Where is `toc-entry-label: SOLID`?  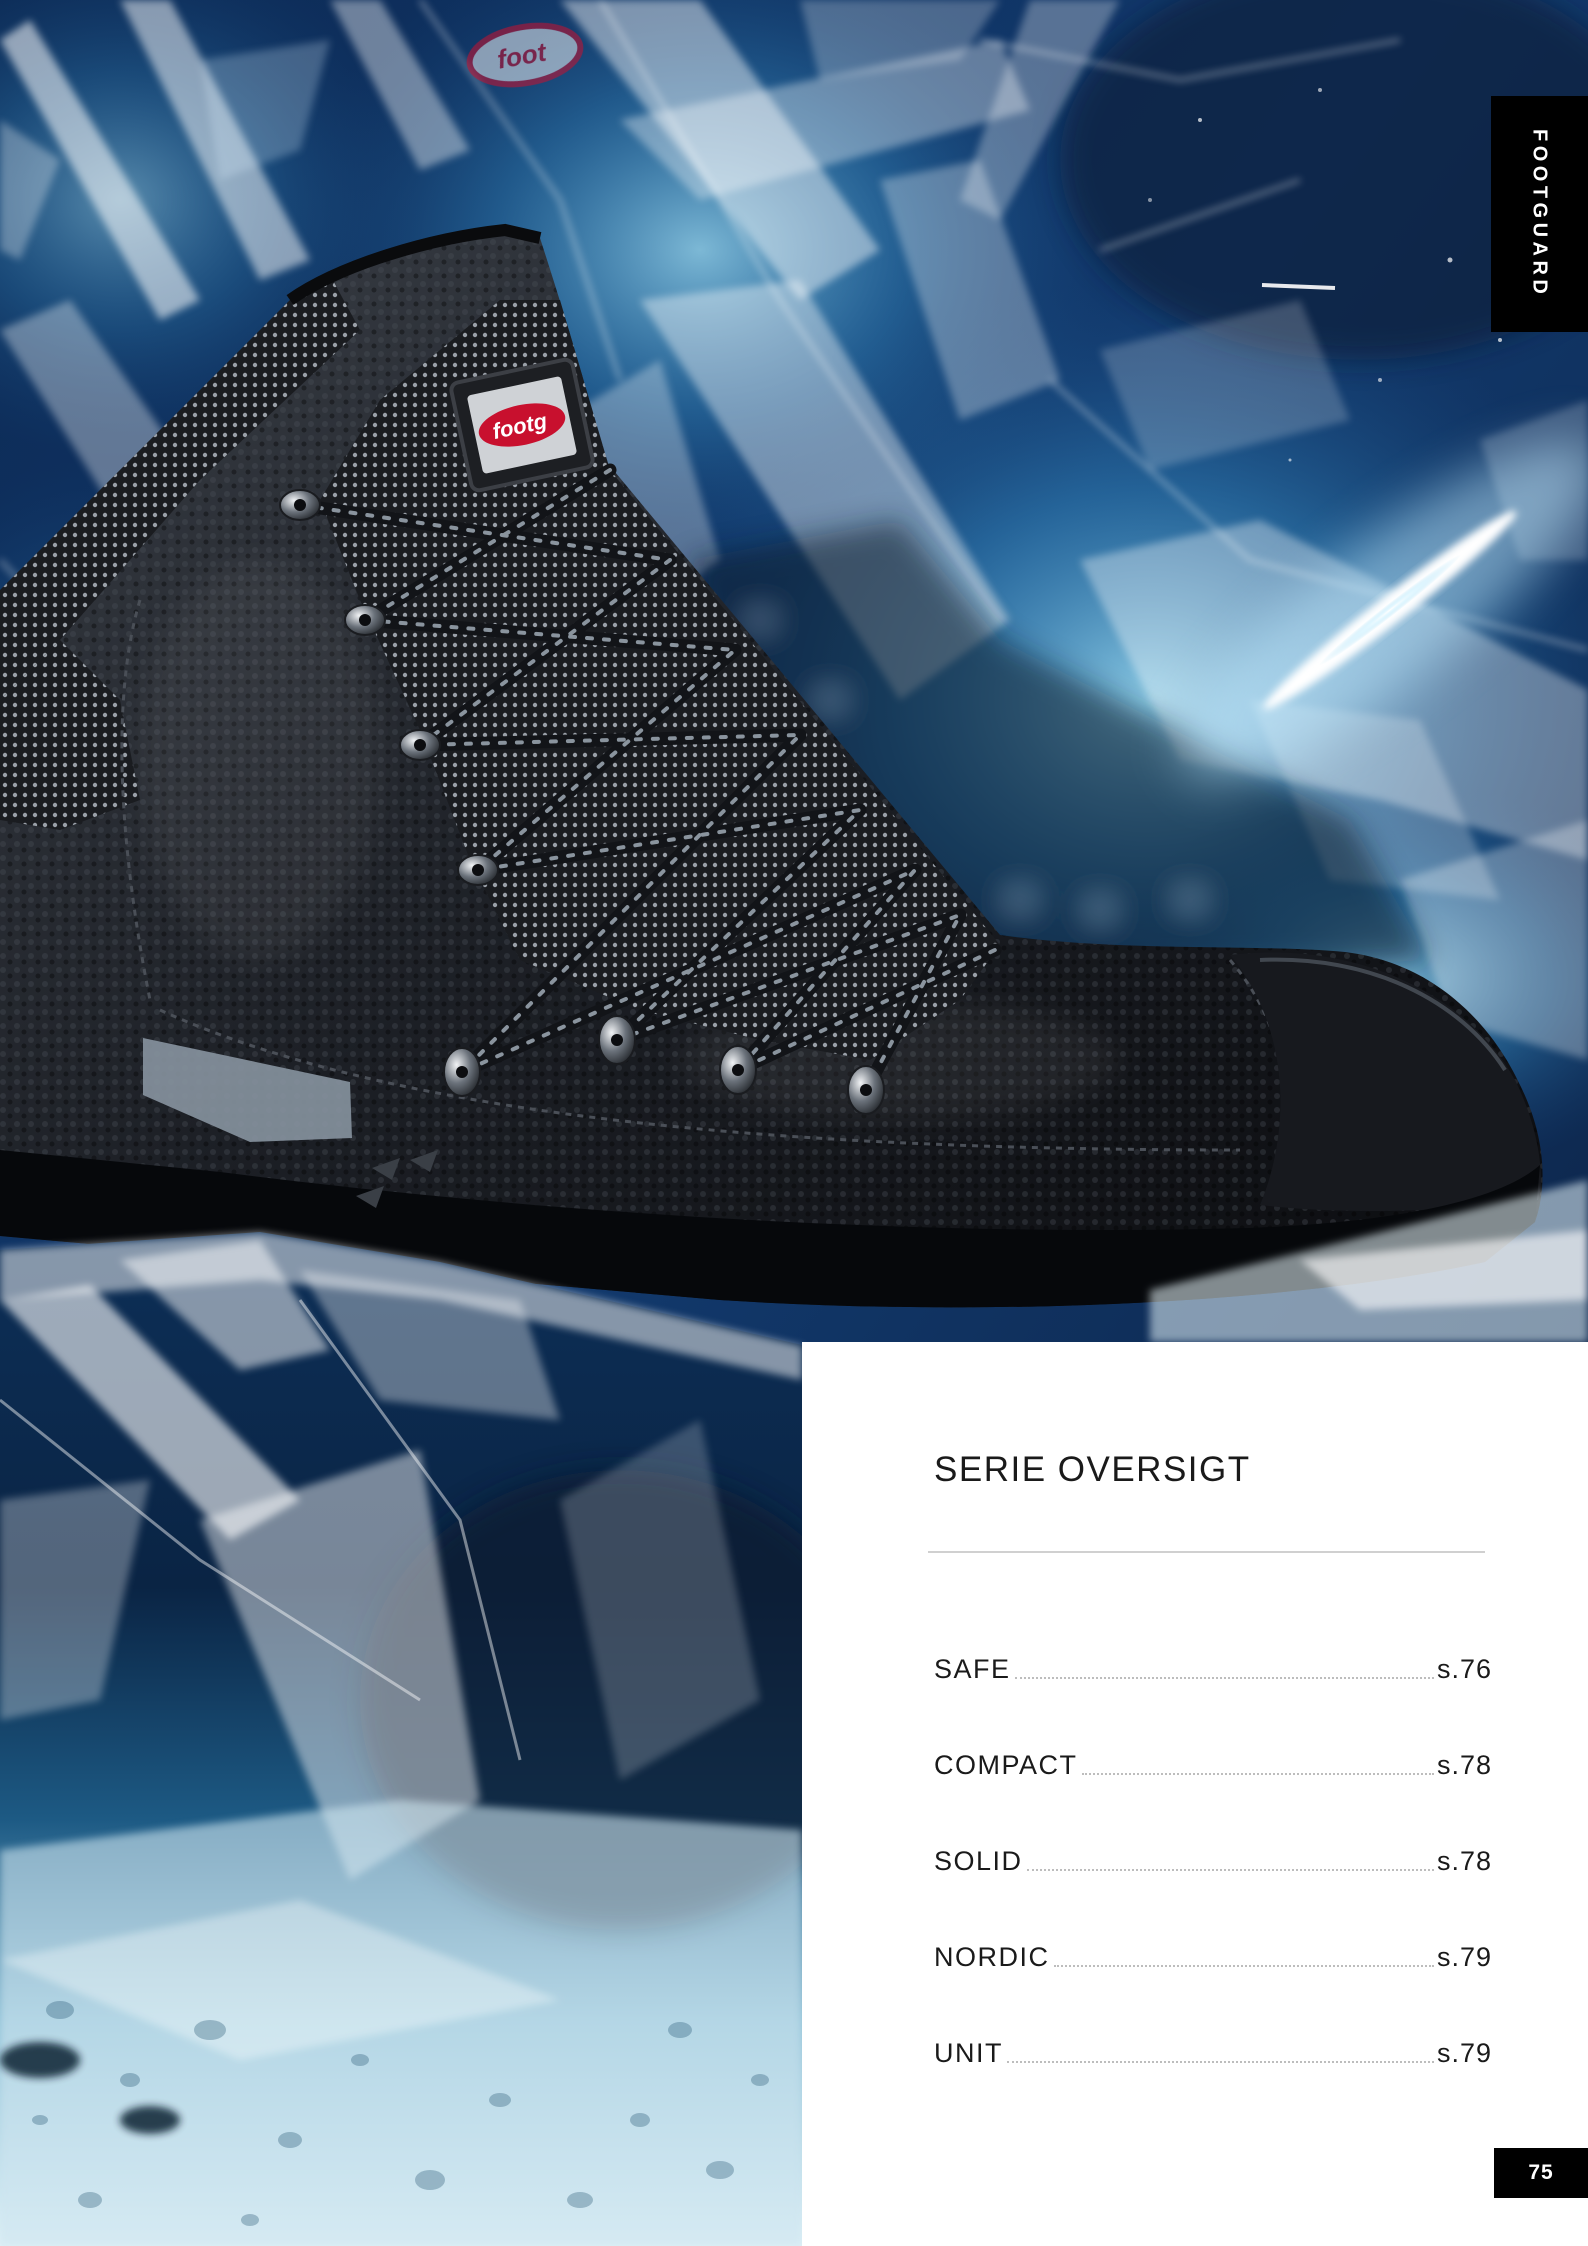 toc-entry-label: SOLID is located at coordinates (978, 1861).